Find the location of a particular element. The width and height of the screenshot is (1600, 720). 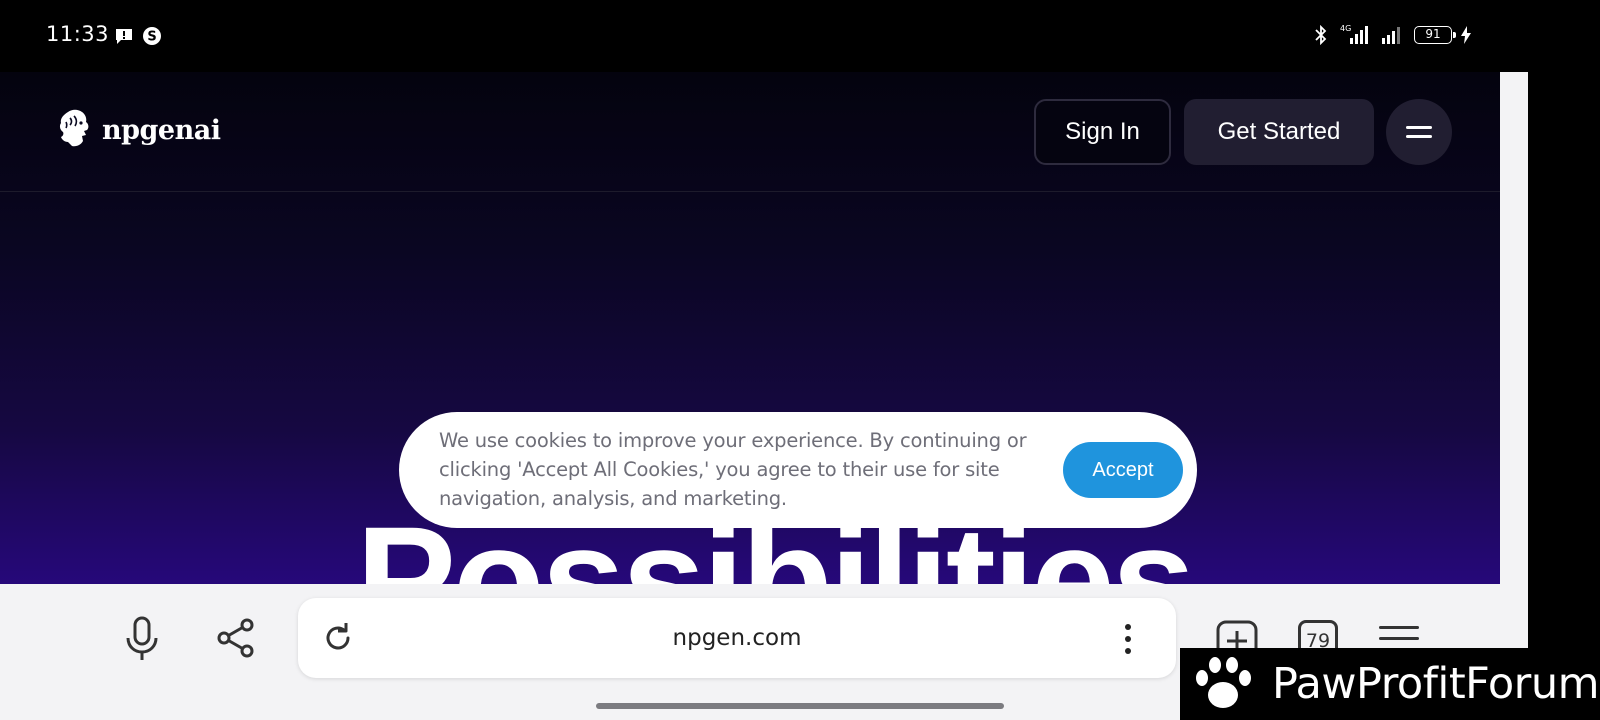

status-indicators: 4G 91 is located at coordinates (1392, 35).